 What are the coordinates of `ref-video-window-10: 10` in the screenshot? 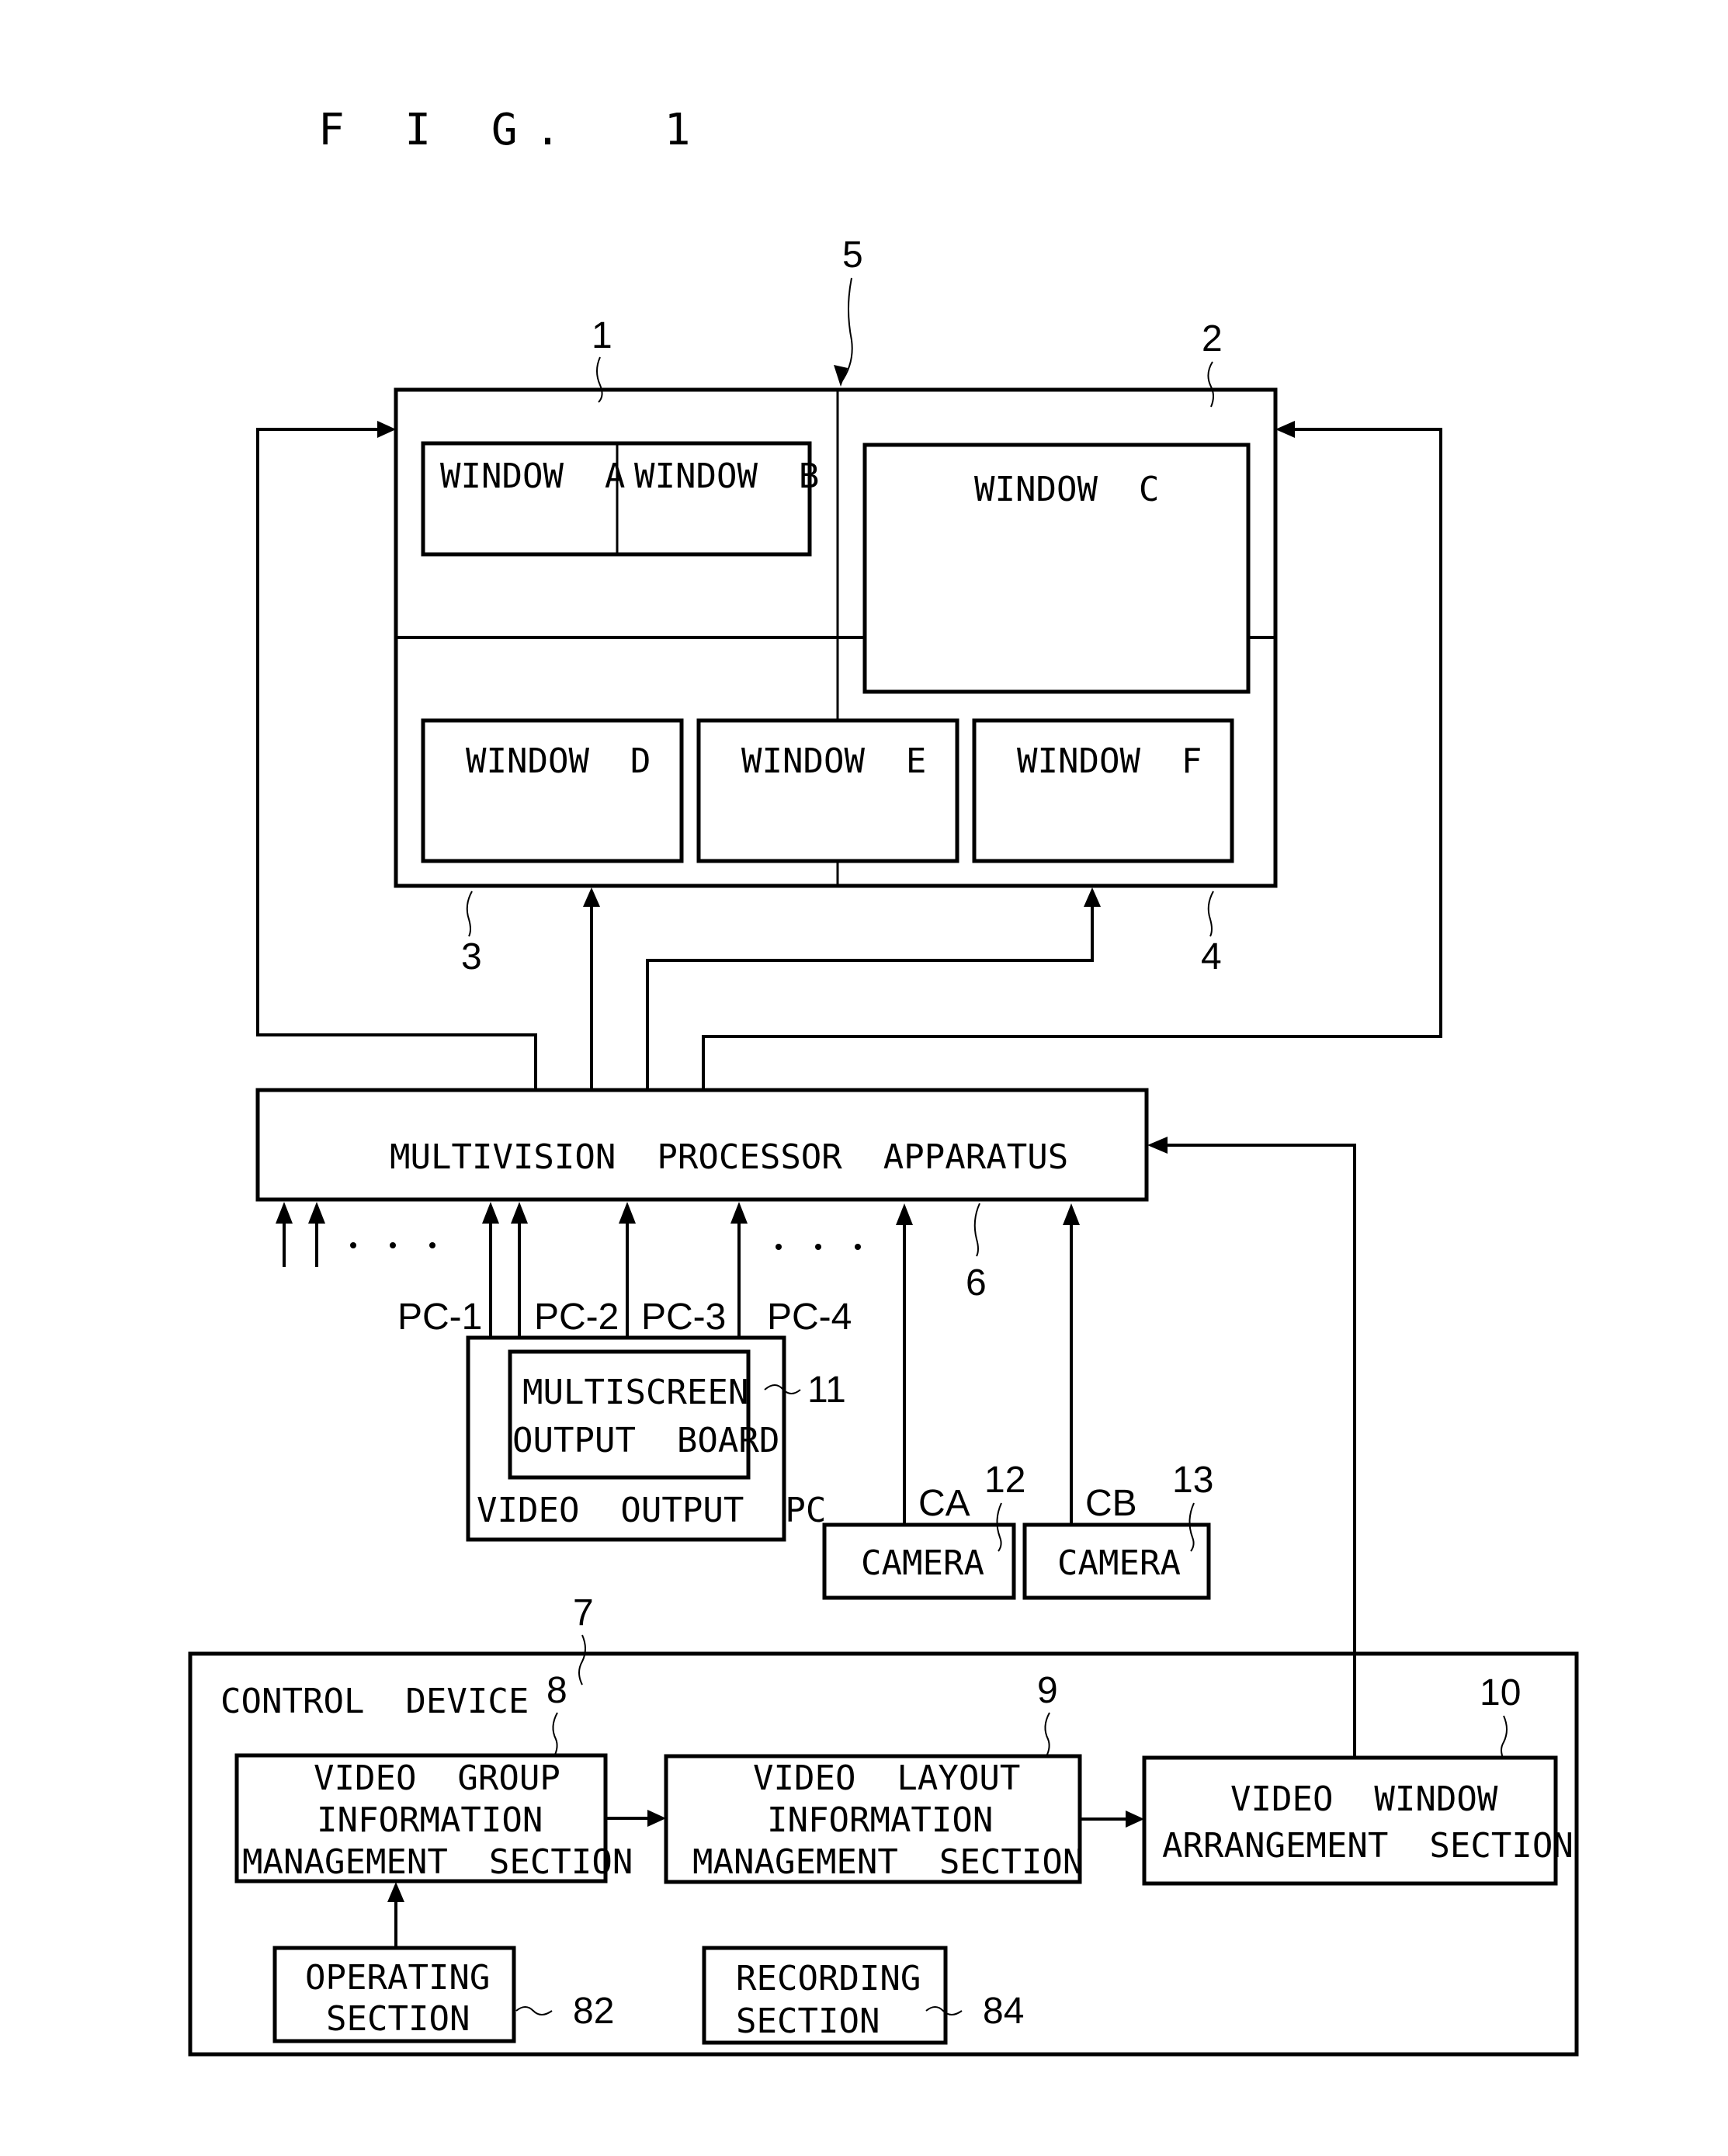 It's located at (1500, 1693).